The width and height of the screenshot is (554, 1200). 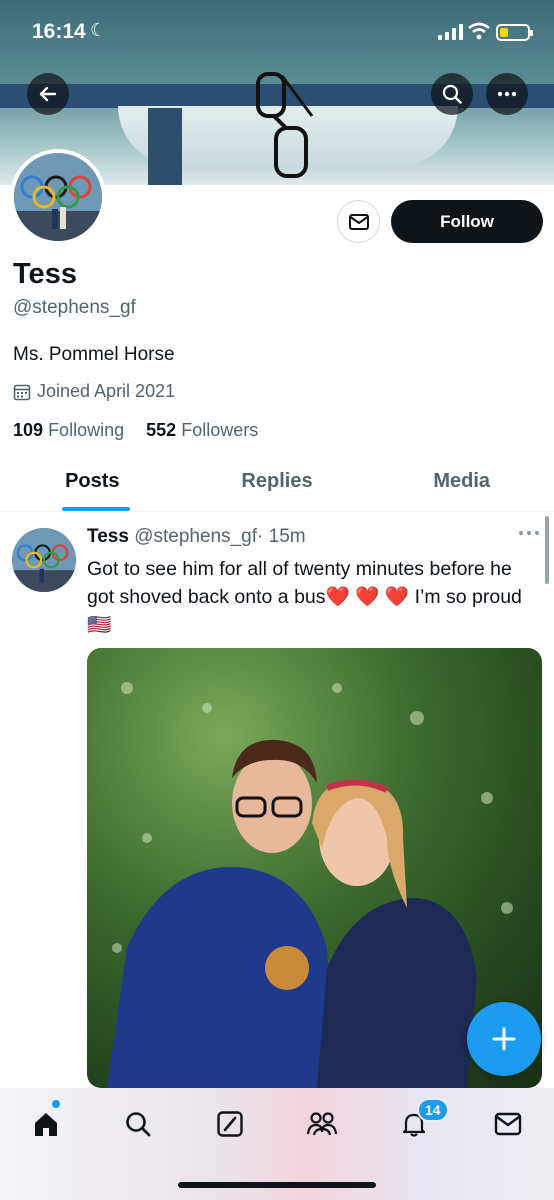 I want to click on nav-messages, so click(x=508, y=1124).